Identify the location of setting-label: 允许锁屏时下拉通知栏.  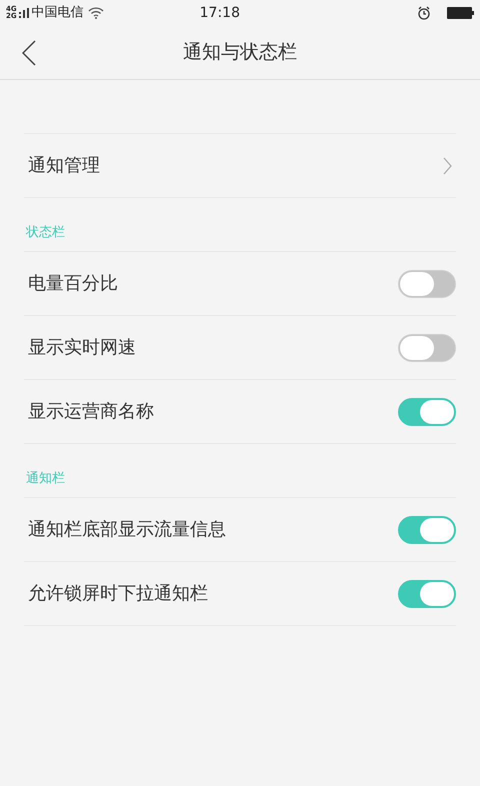
(118, 594).